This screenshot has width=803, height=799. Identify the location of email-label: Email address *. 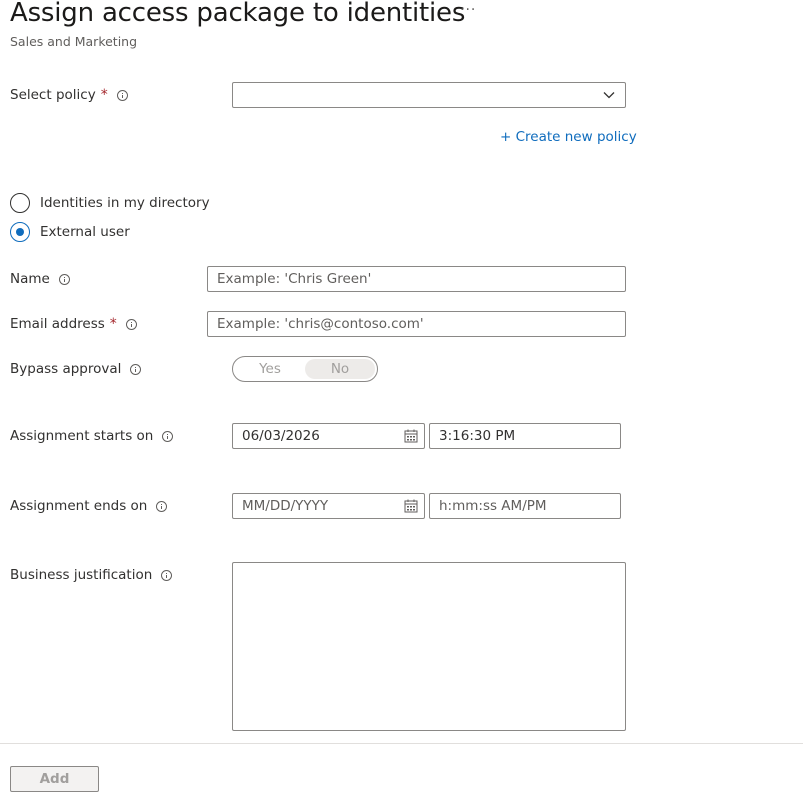
(73, 324).